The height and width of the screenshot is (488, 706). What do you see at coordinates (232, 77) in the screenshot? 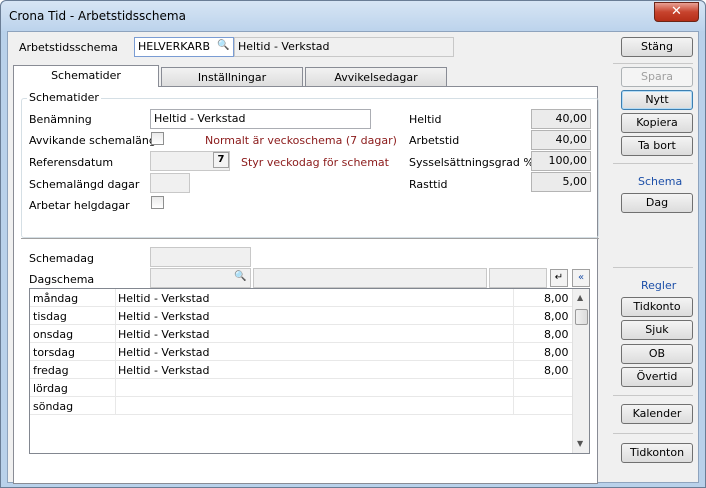
I see `tab-installningar: Inställningar` at bounding box center [232, 77].